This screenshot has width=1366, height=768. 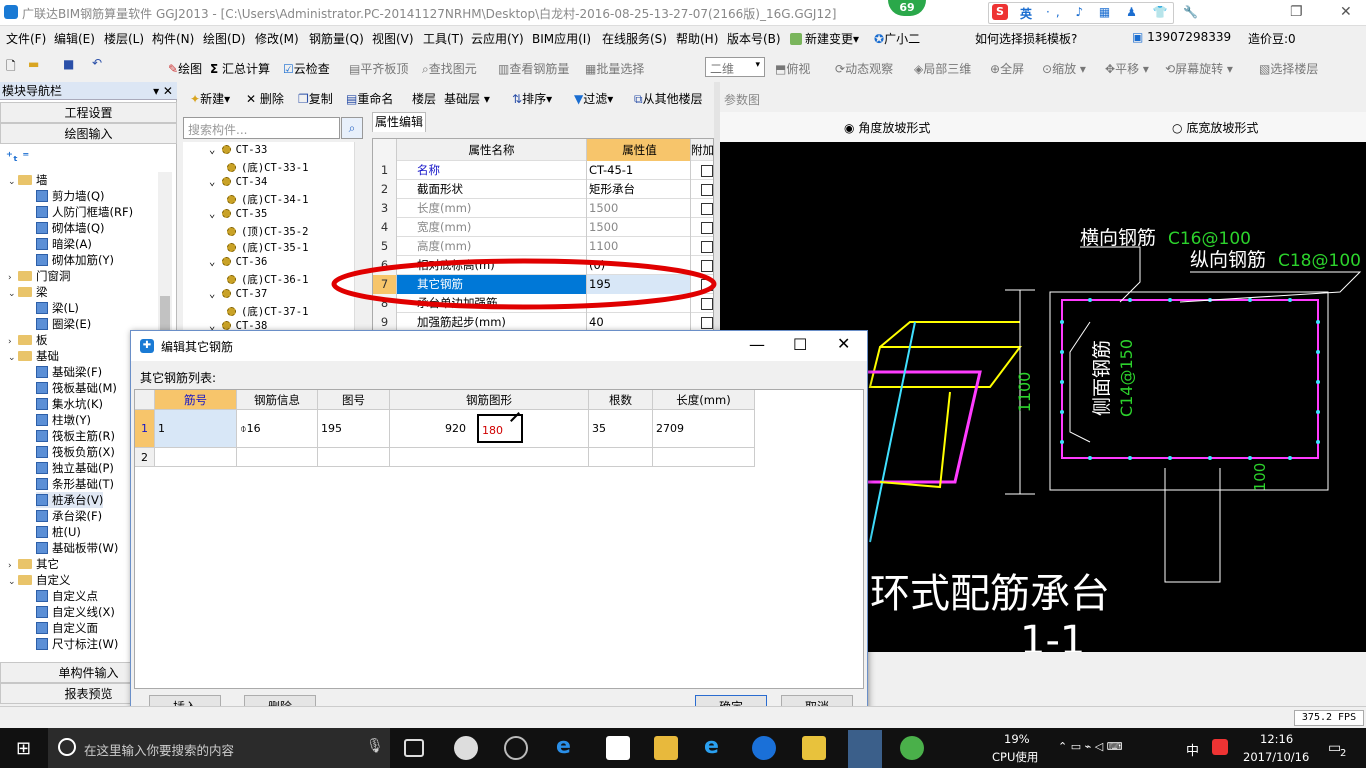 I want to click on cloud-check-button: ☑云检查, so click(x=306, y=68).